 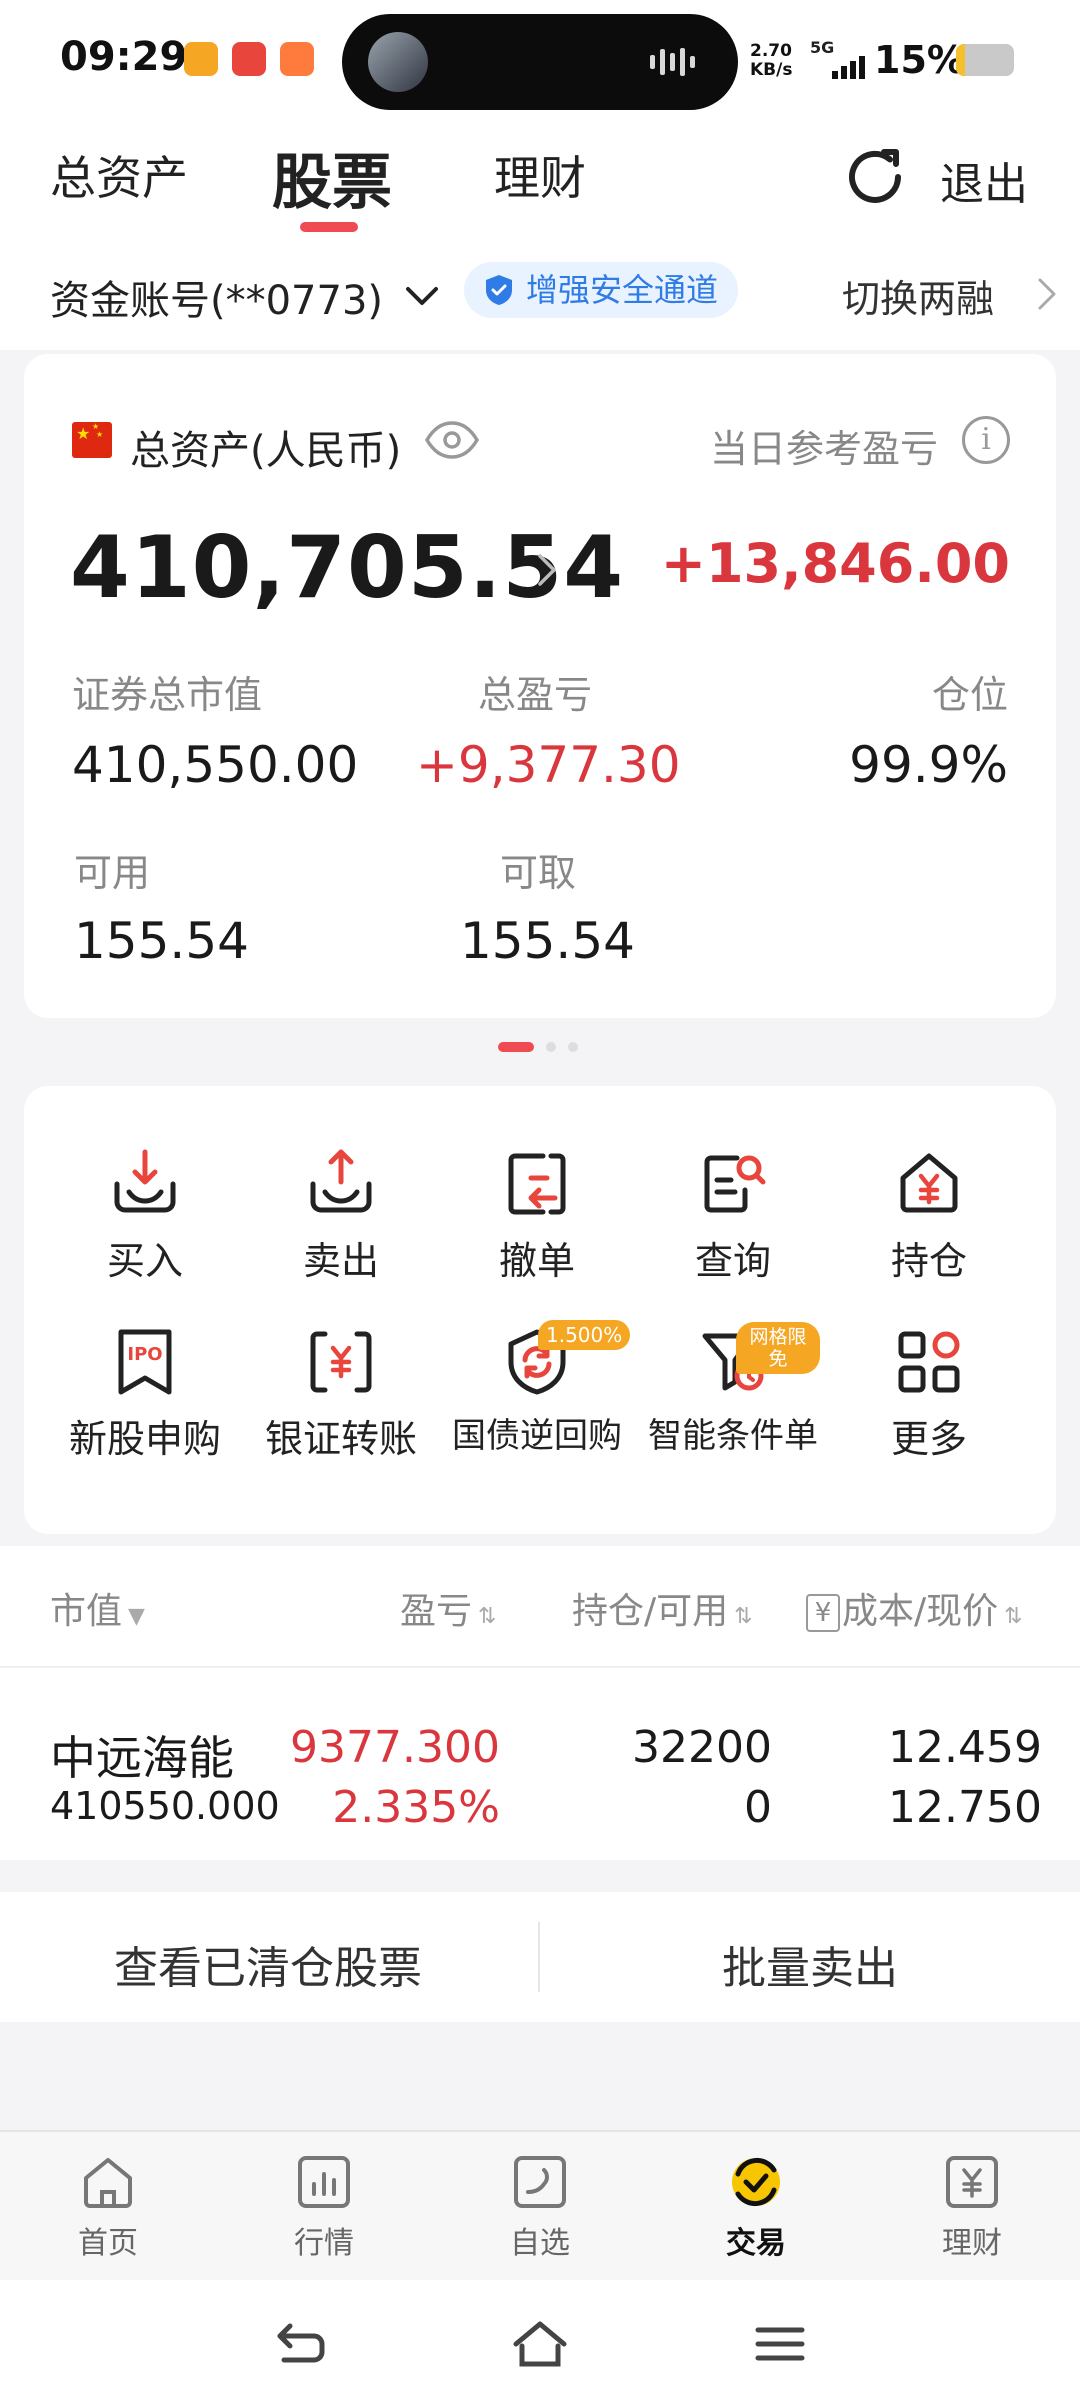 What do you see at coordinates (914, 1608) in the screenshot?
I see `sort-cost: ¥ 成本/现价 ⇅` at bounding box center [914, 1608].